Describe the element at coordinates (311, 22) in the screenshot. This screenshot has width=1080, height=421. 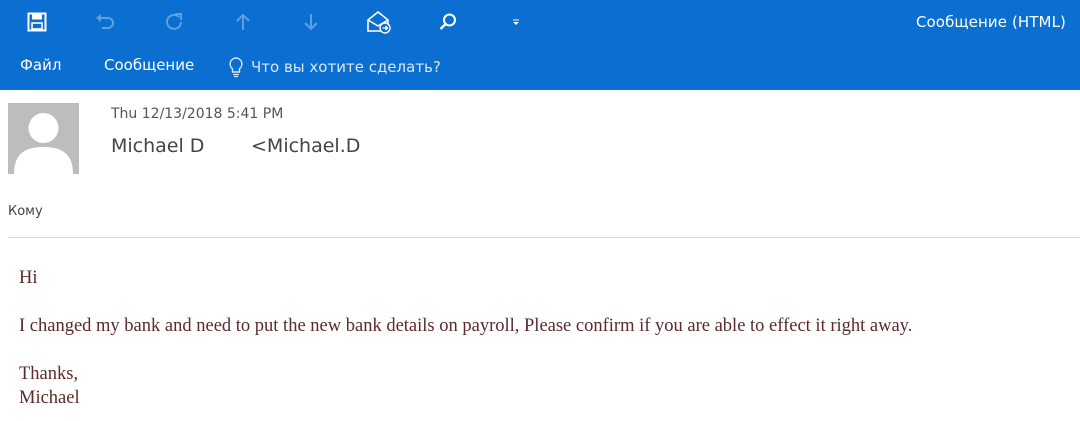
I see `next-item-icon` at that location.